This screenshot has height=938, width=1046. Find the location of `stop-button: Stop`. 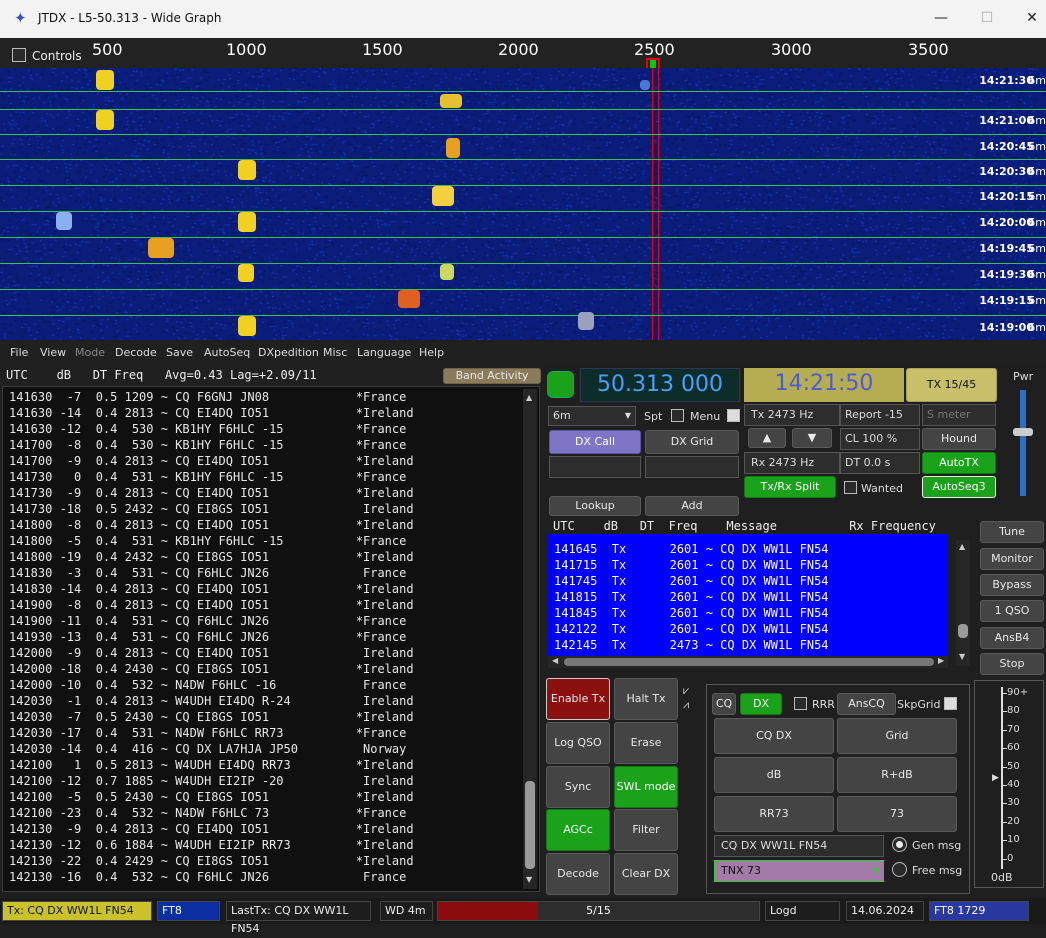

stop-button: Stop is located at coordinates (1012, 664).